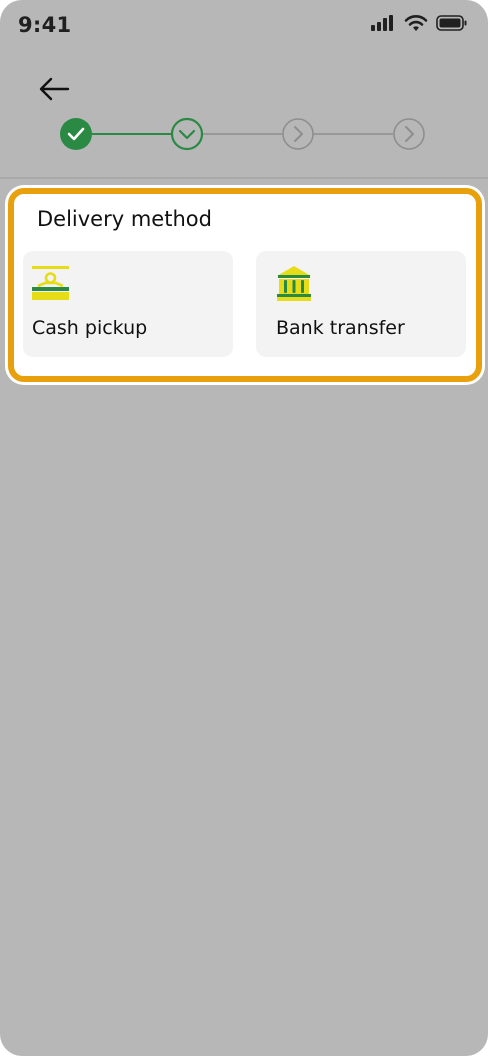  I want to click on bank-transfer-label: Bank transfer, so click(340, 328).